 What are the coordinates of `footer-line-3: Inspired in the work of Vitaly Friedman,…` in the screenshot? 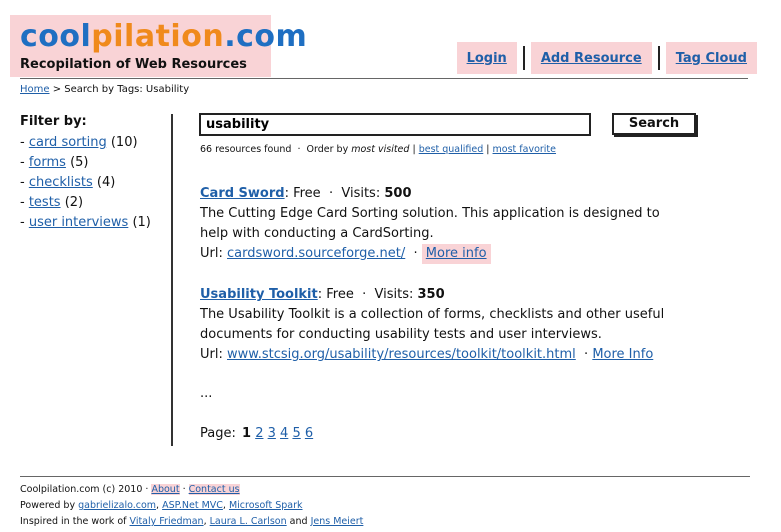 It's located at (192, 521).